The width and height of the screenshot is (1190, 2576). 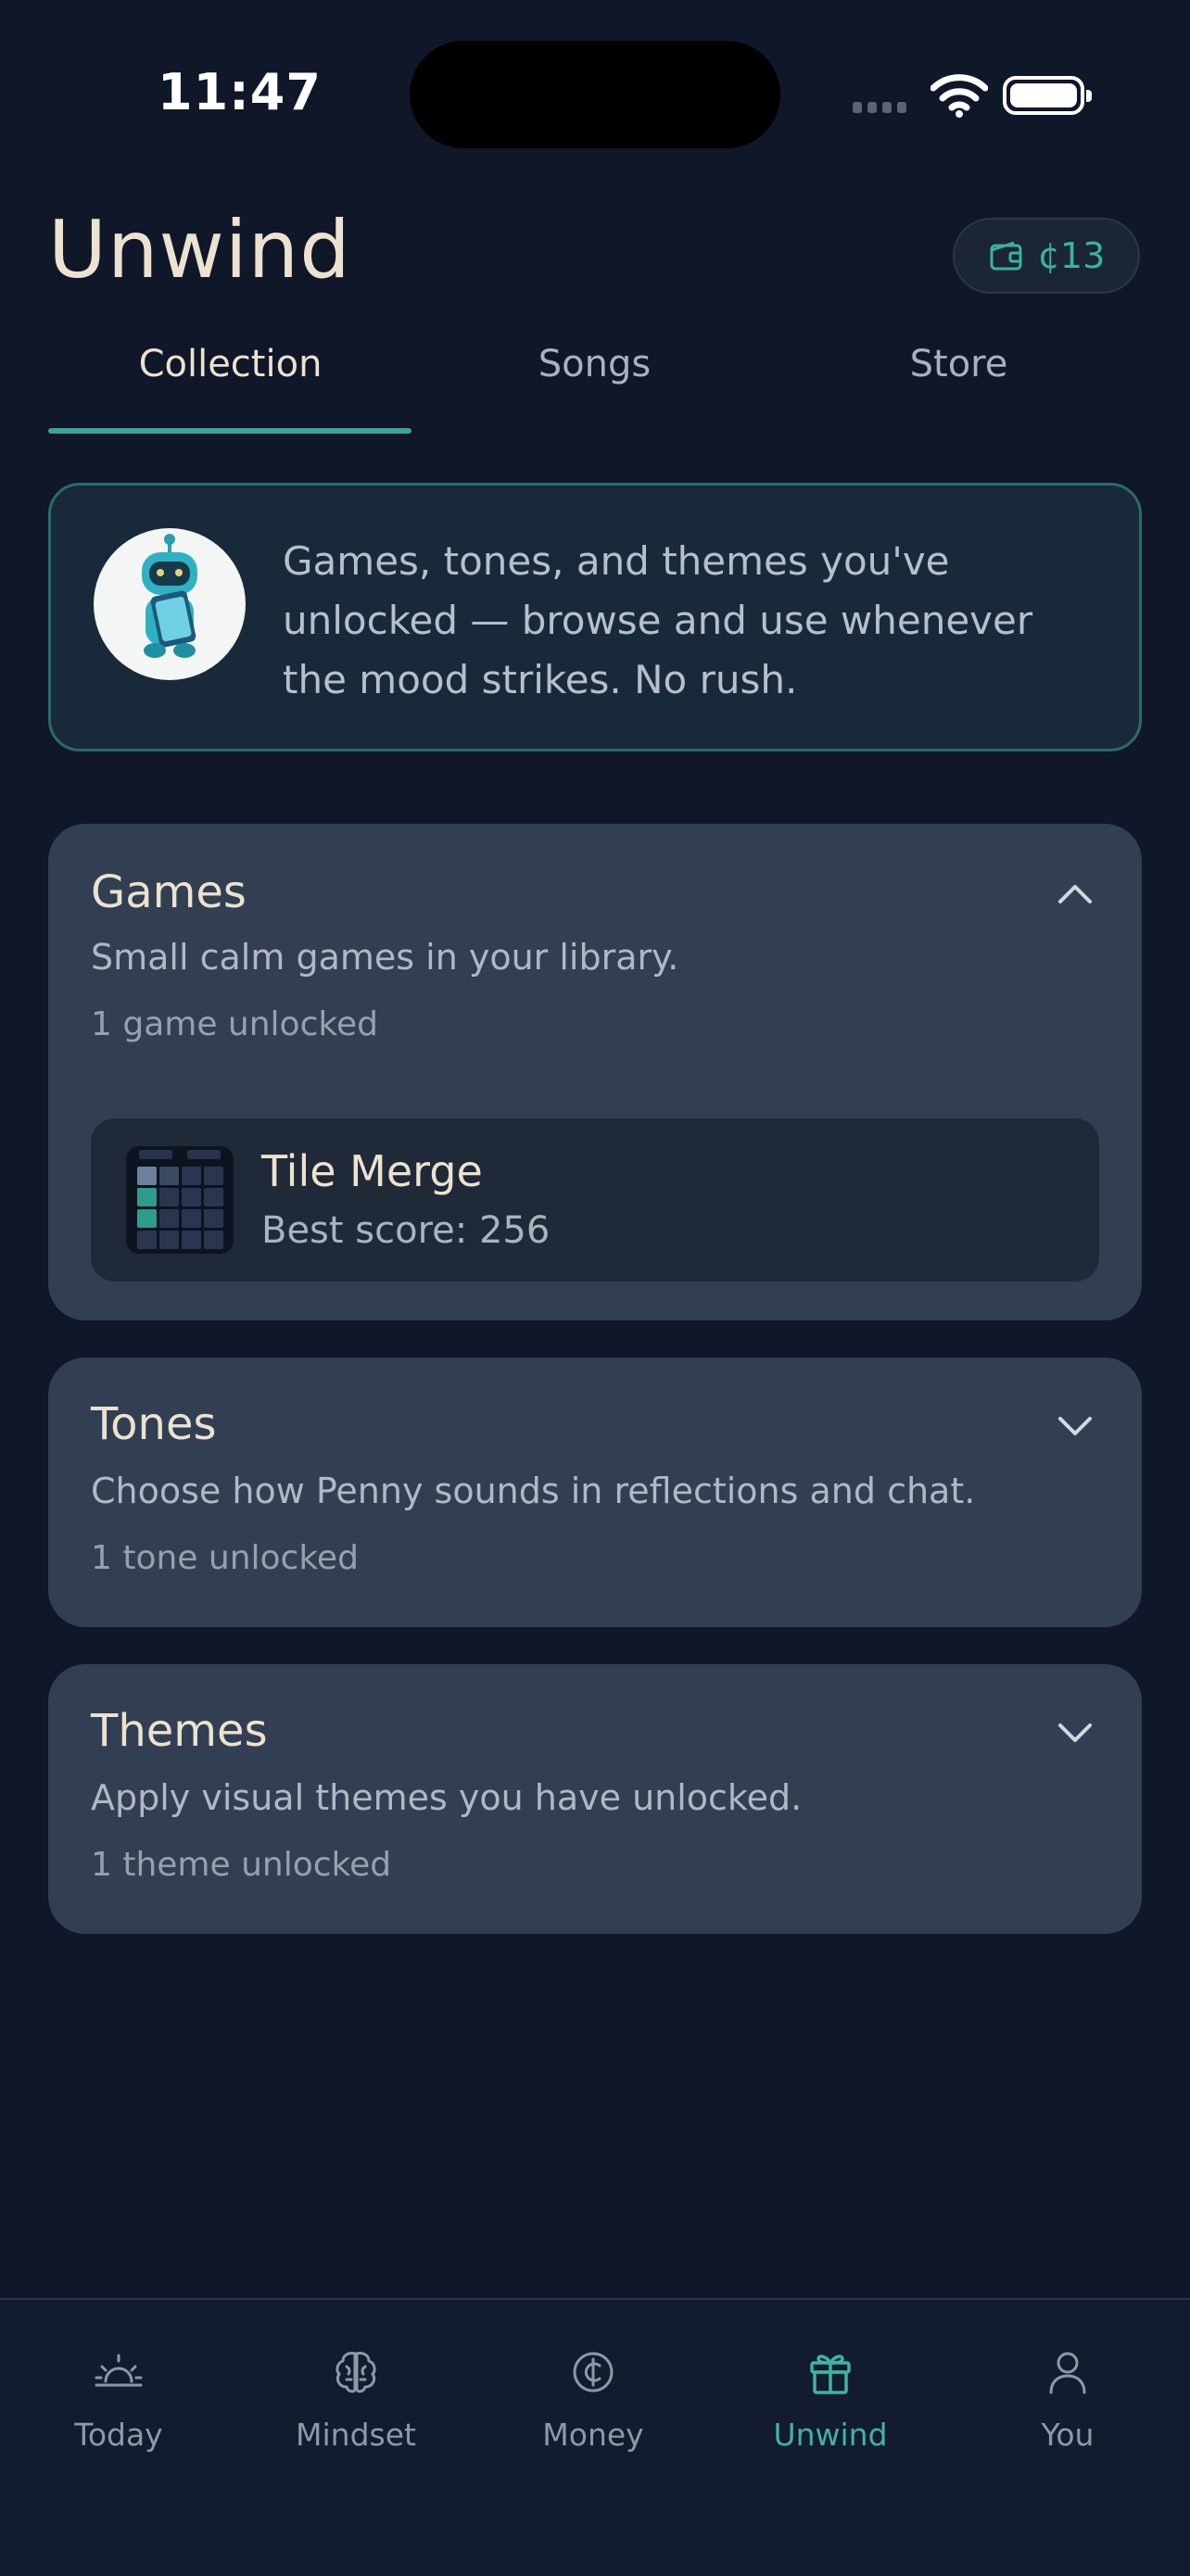 I want to click on coin-balance-pill: ¢13, so click(x=1046, y=256).